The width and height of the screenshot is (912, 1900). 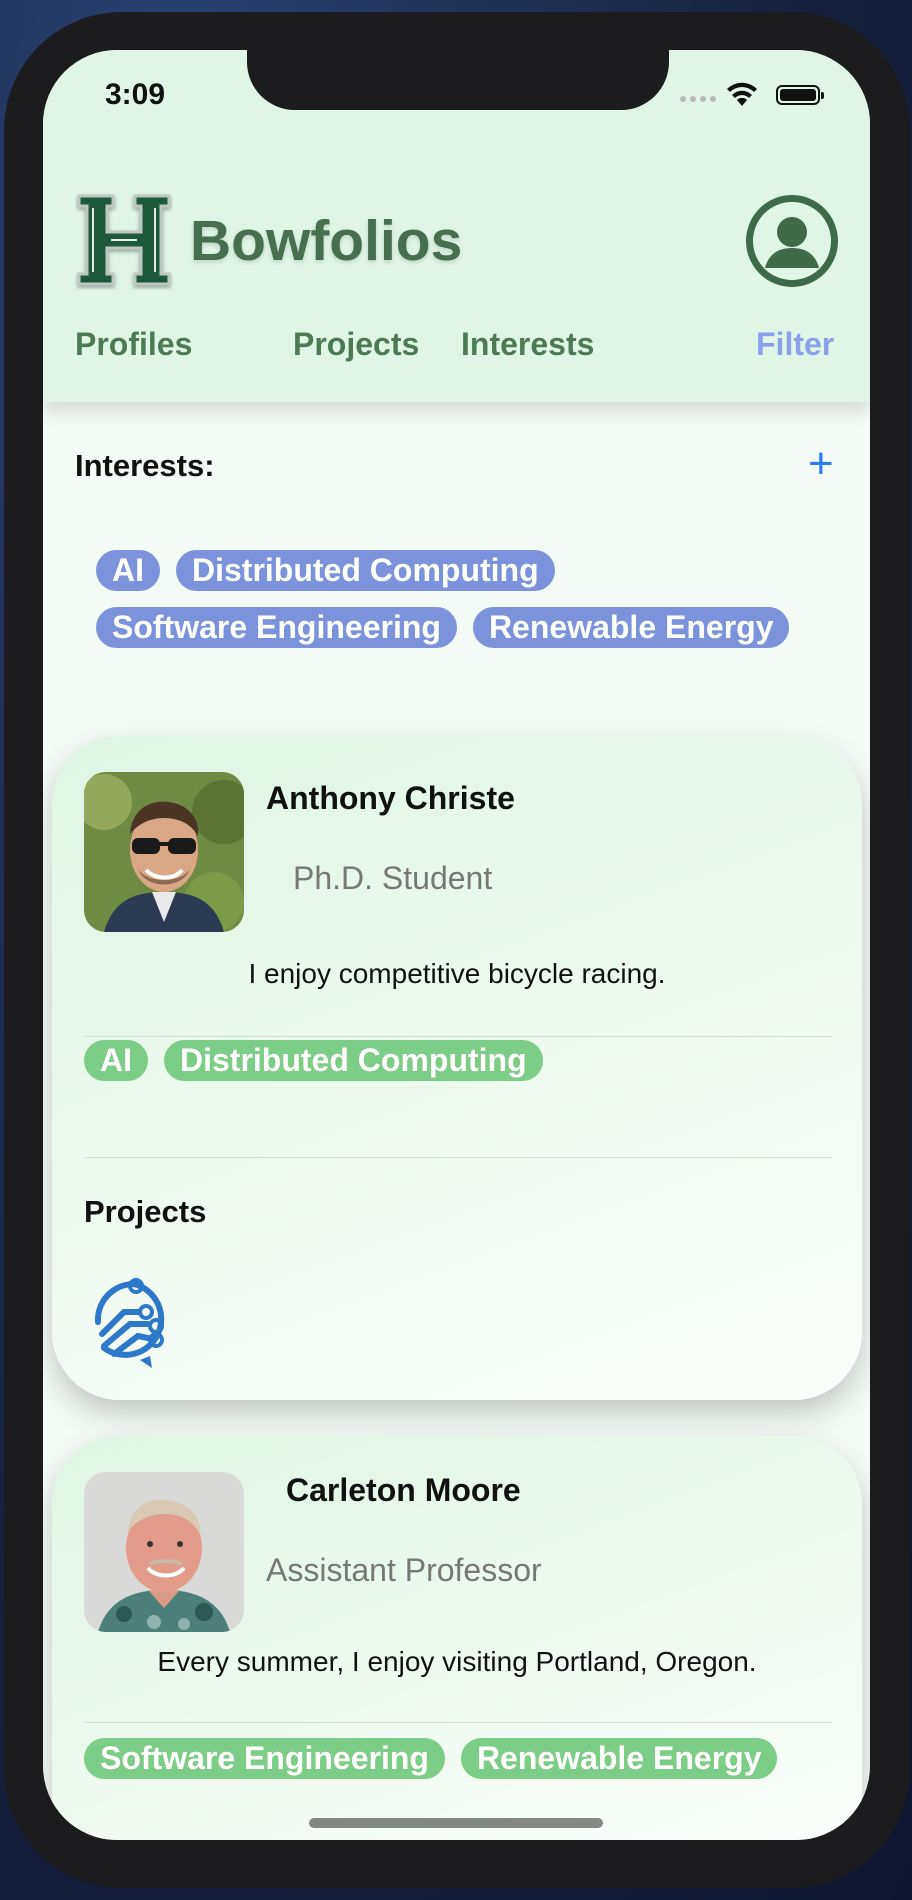 I want to click on user-profile-button, so click(x=792, y=241).